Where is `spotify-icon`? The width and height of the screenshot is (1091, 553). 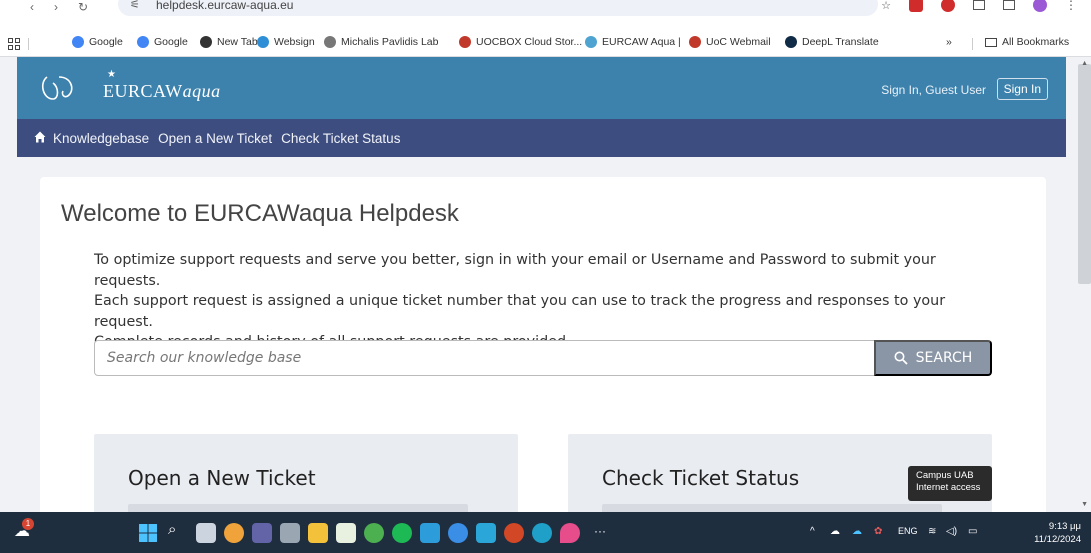
spotify-icon is located at coordinates (402, 533).